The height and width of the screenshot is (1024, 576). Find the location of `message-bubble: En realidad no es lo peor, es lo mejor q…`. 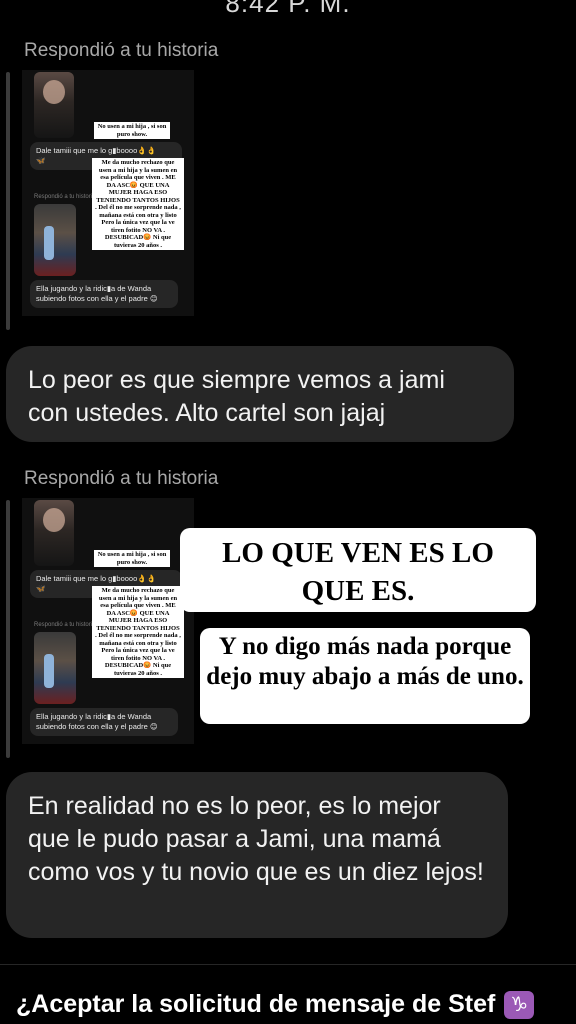

message-bubble: En realidad no es lo peor, es lo mejor q… is located at coordinates (257, 855).